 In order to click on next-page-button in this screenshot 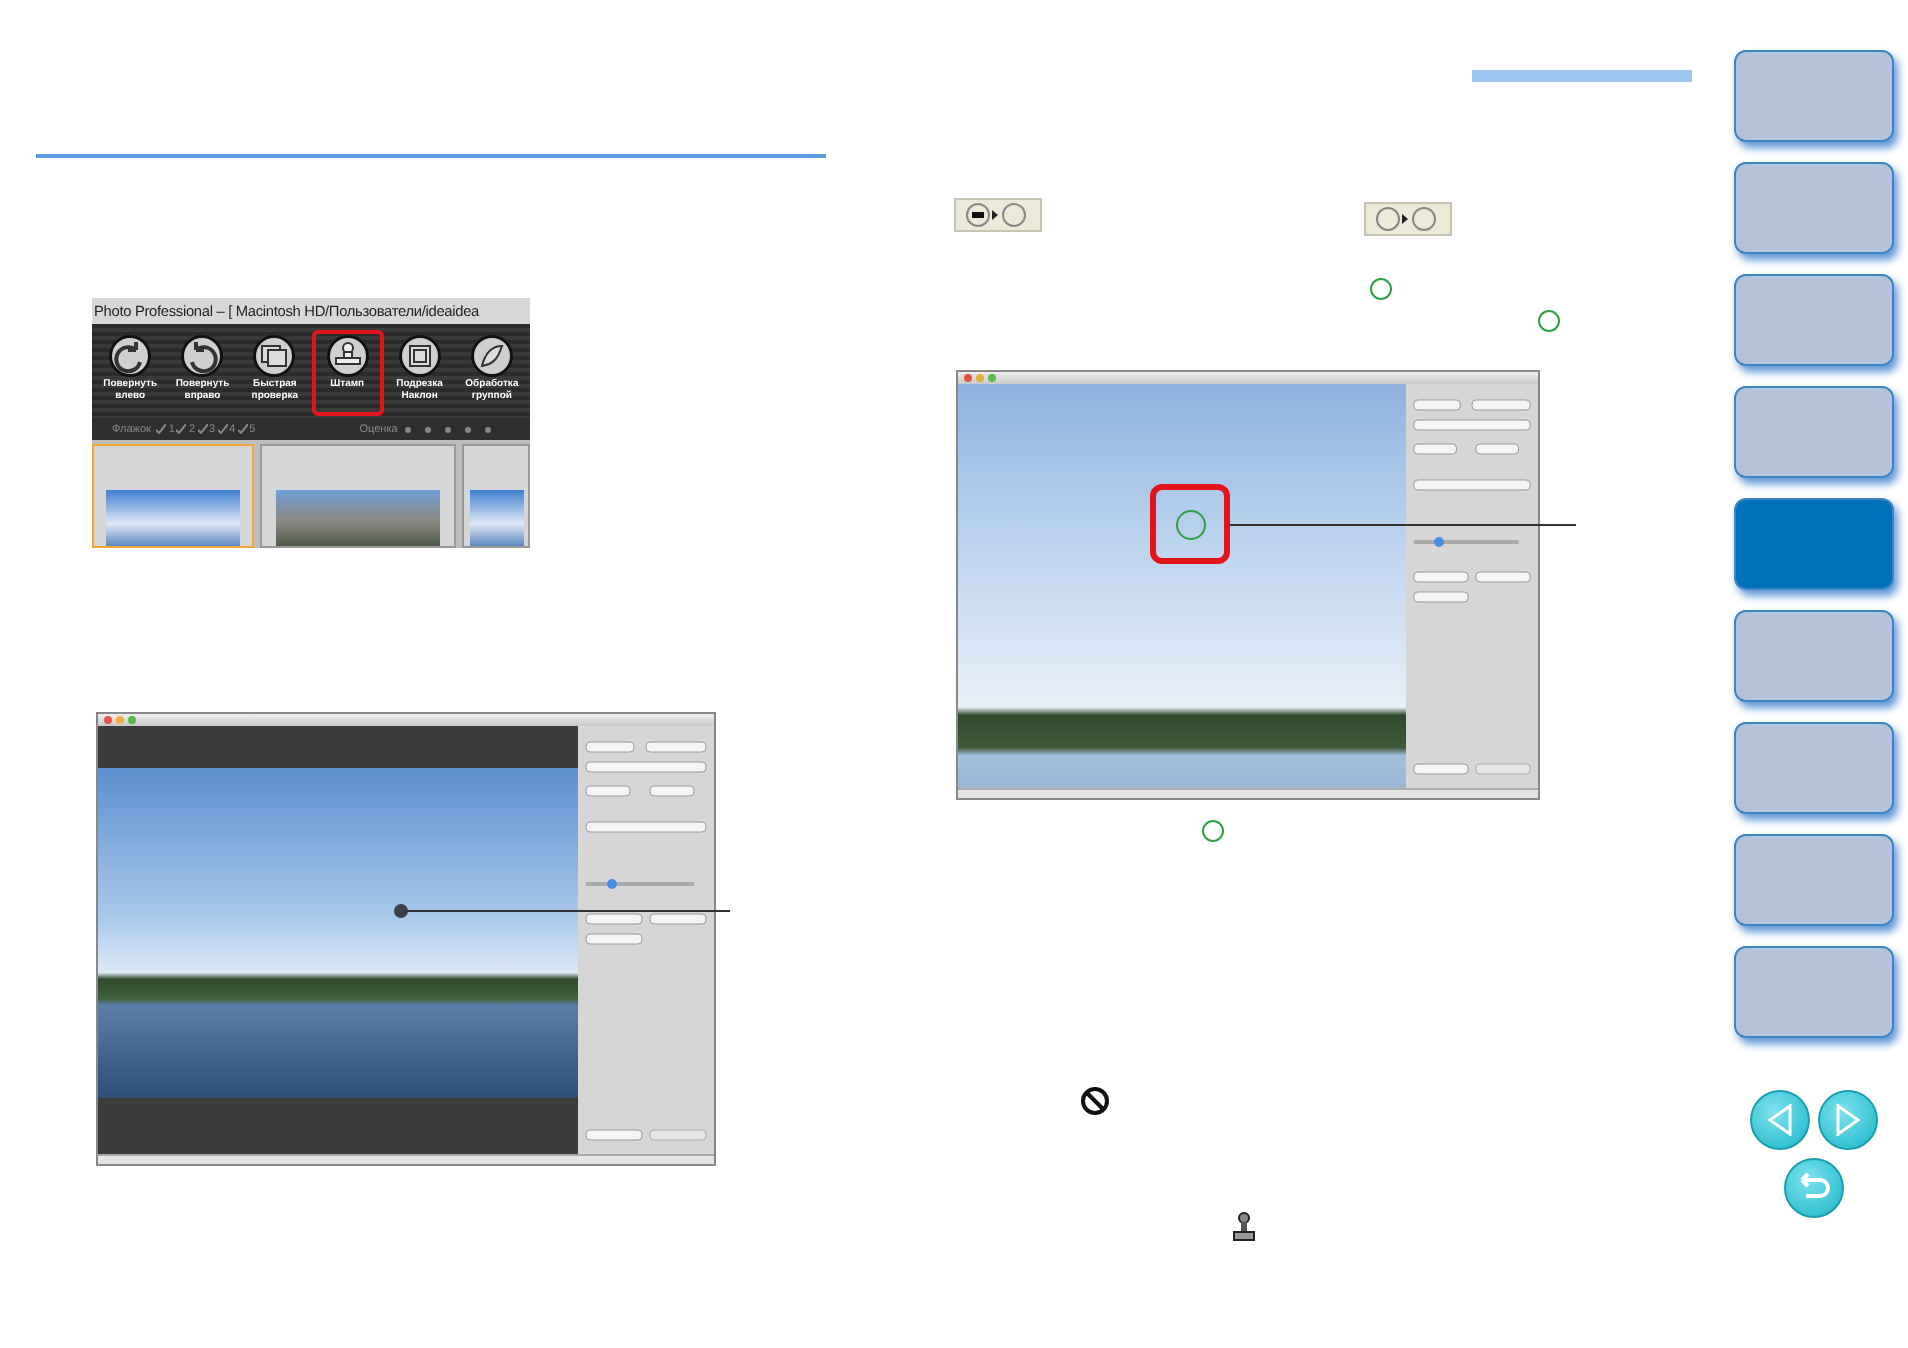, I will do `click(1848, 1120)`.